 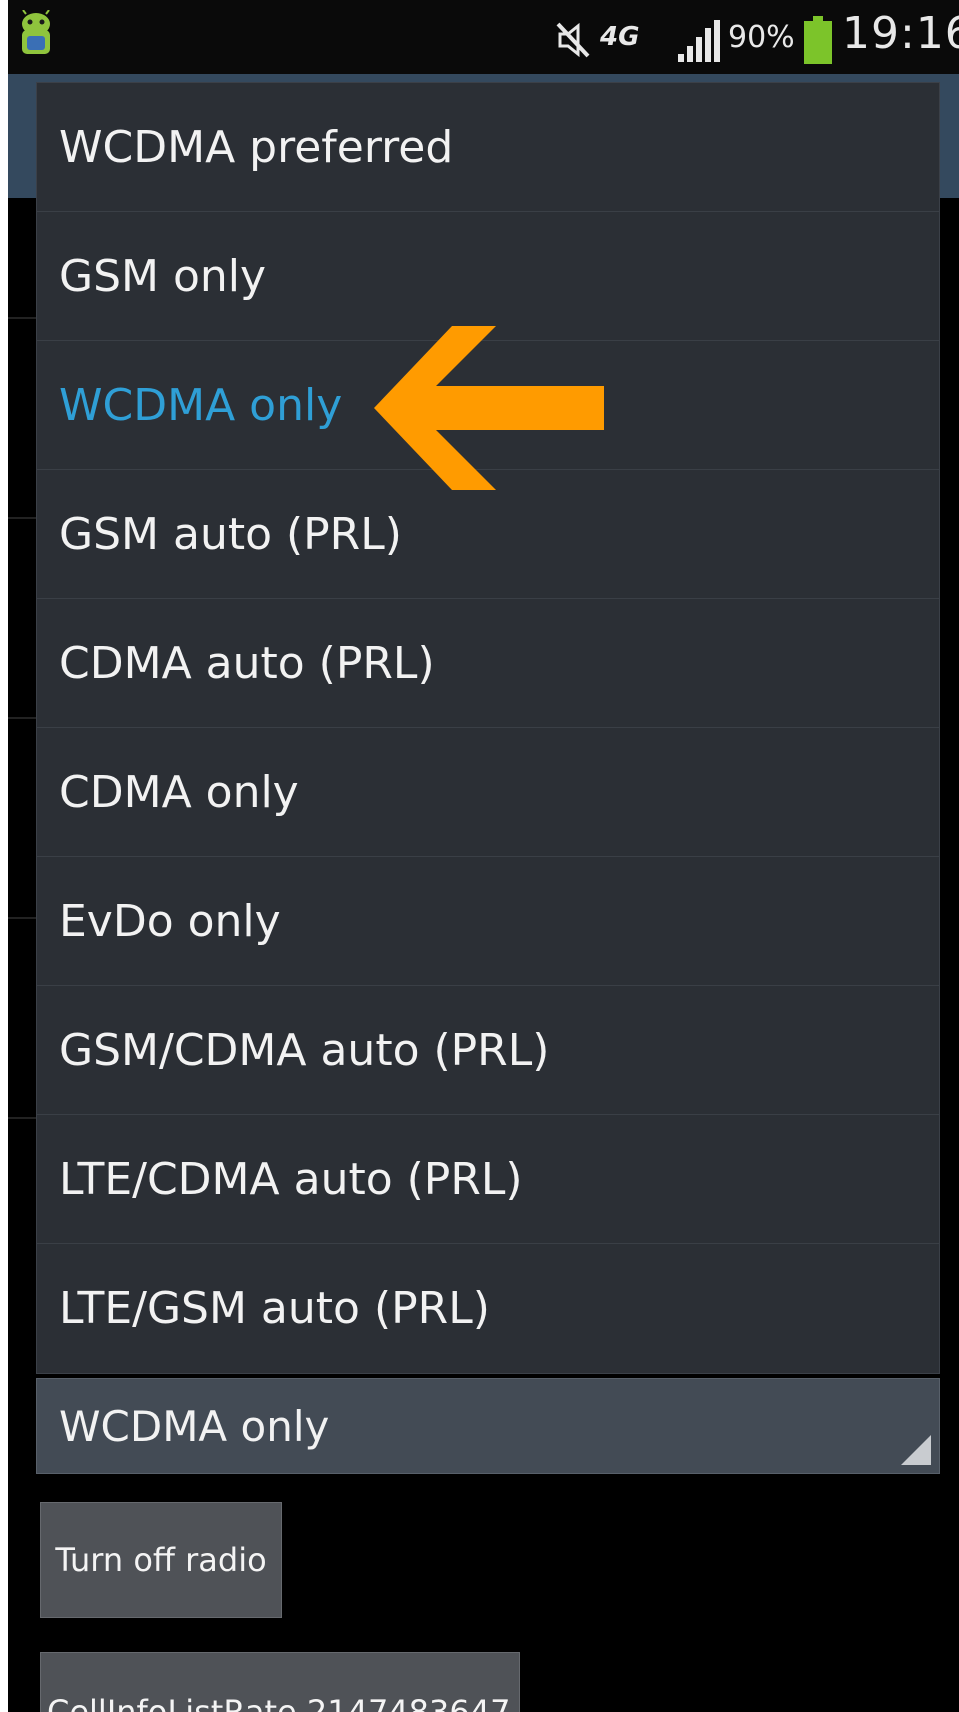 What do you see at coordinates (900, 33) in the screenshot?
I see `clock: 19:16` at bounding box center [900, 33].